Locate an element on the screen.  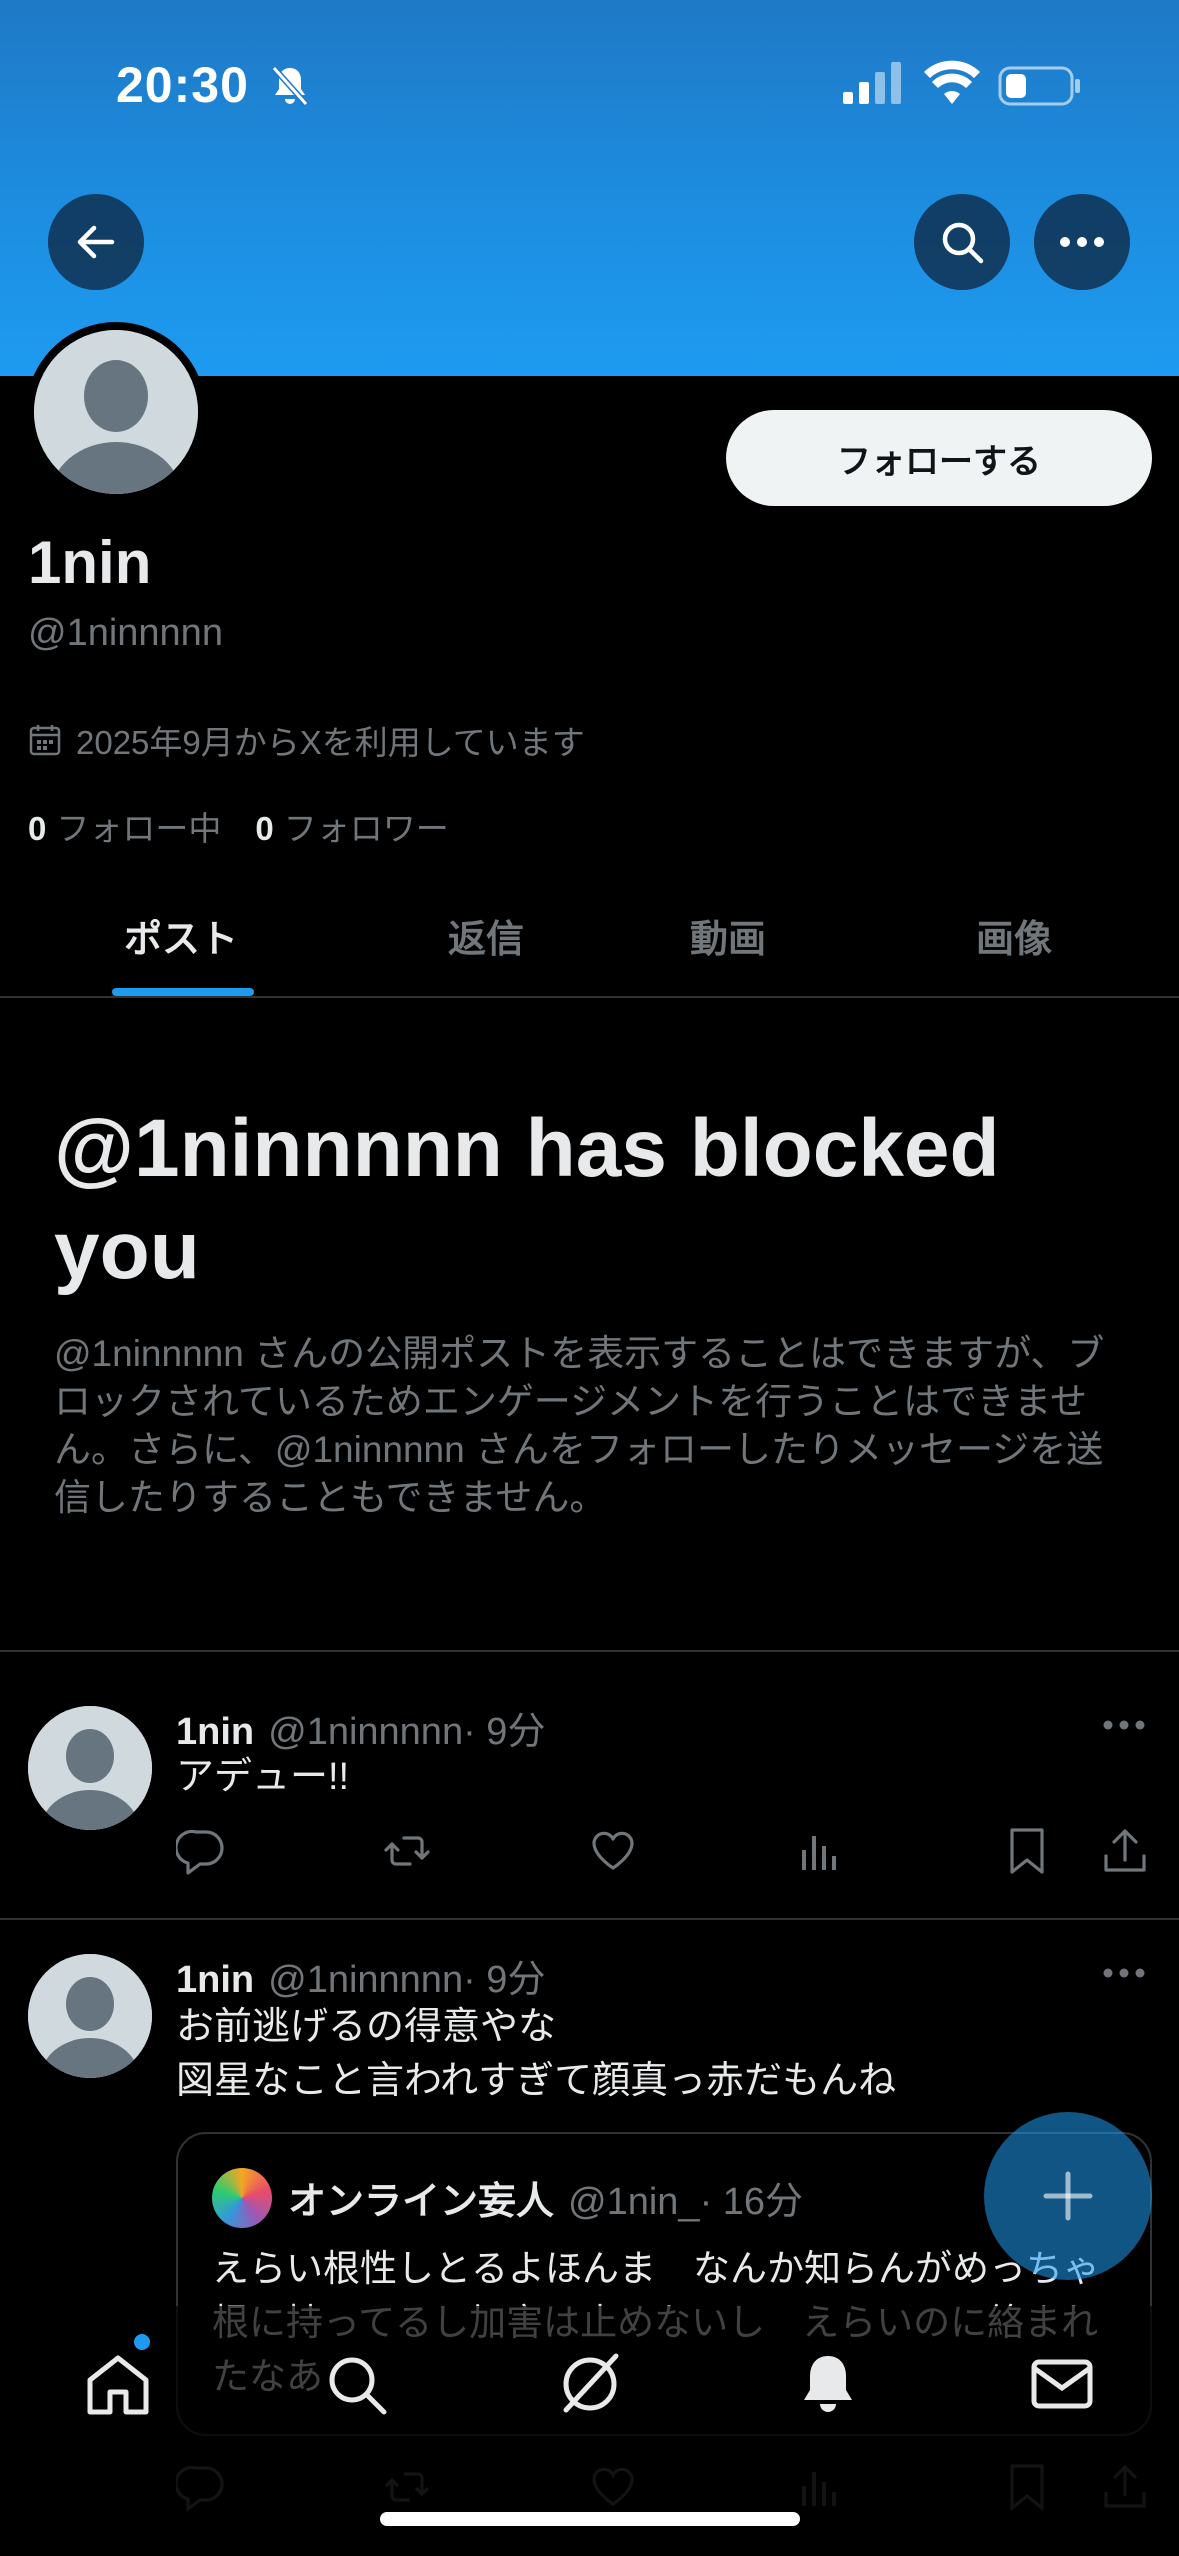
following-count: 0 is located at coordinates (37, 828).